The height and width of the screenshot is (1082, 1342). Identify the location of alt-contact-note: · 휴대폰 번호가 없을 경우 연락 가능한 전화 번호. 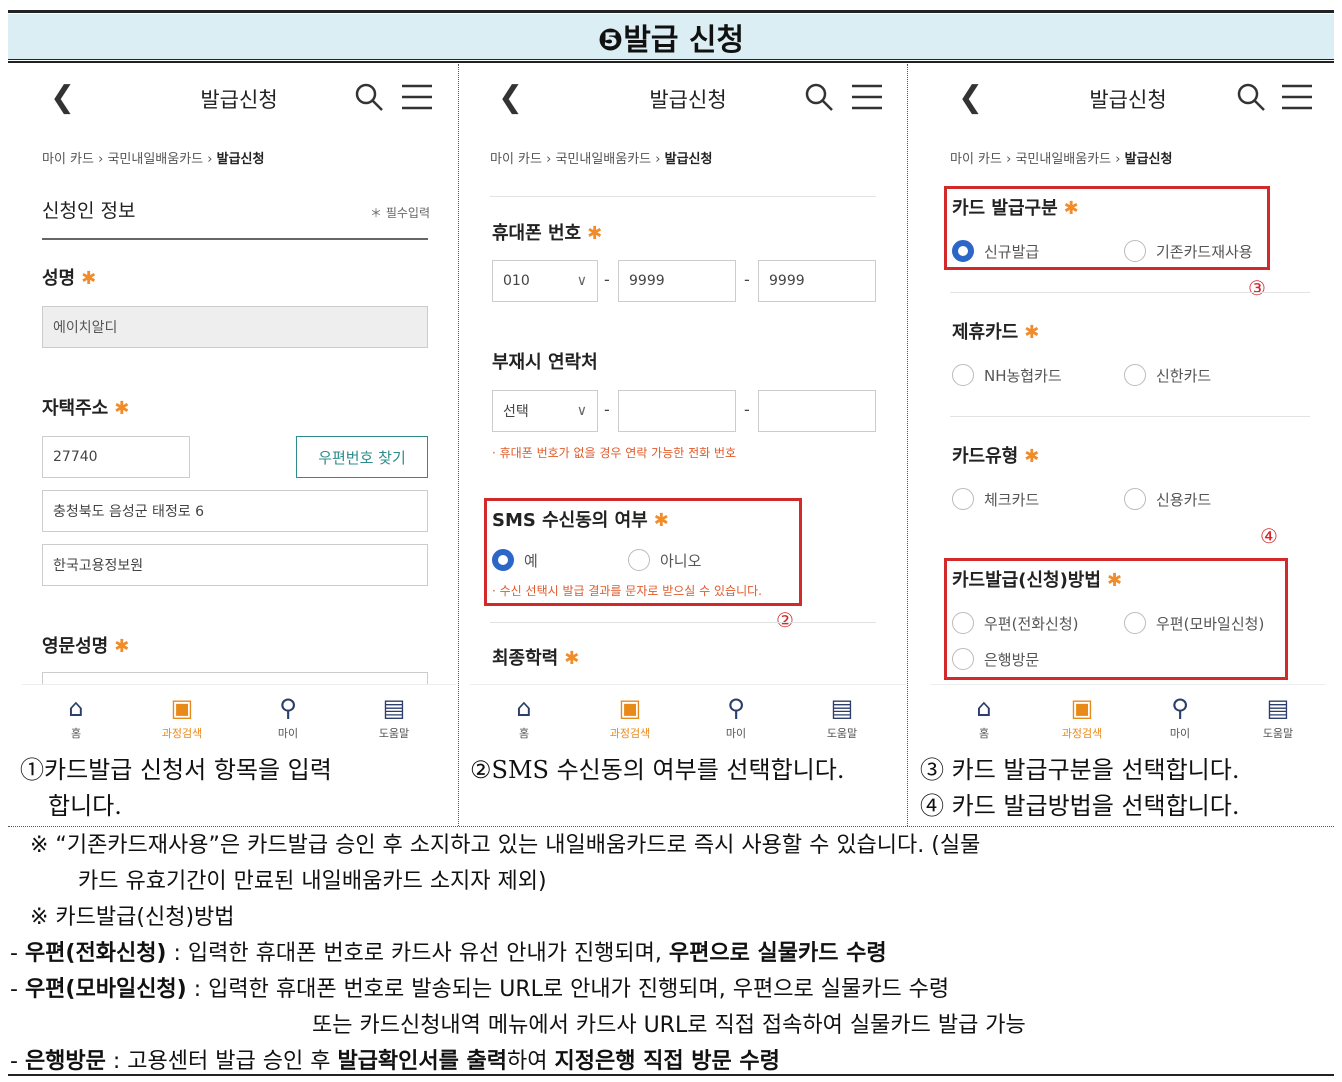
(614, 453).